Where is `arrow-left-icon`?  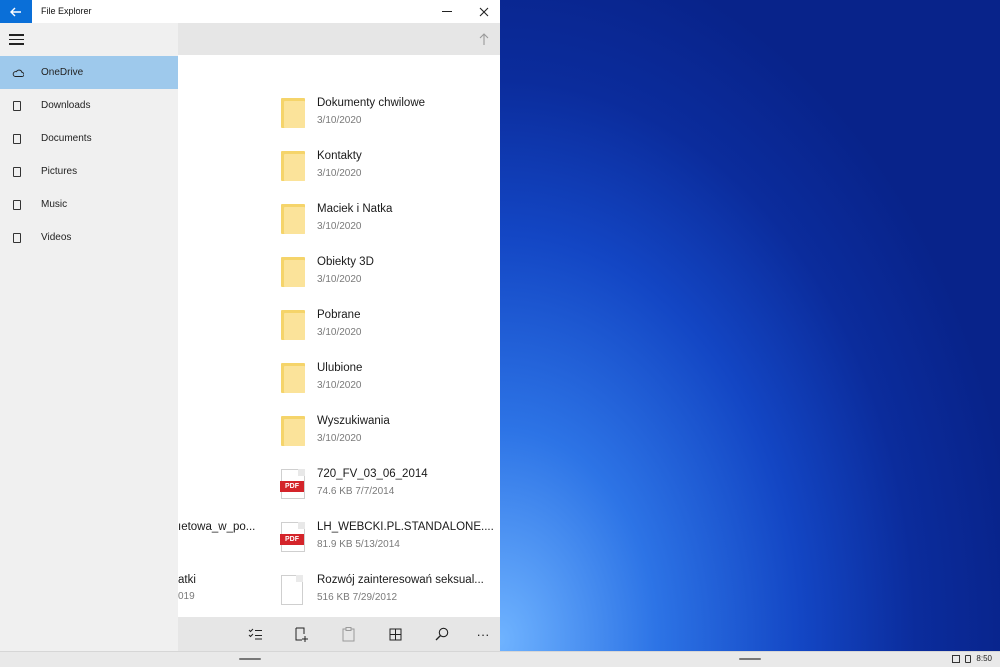 arrow-left-icon is located at coordinates (15, 11).